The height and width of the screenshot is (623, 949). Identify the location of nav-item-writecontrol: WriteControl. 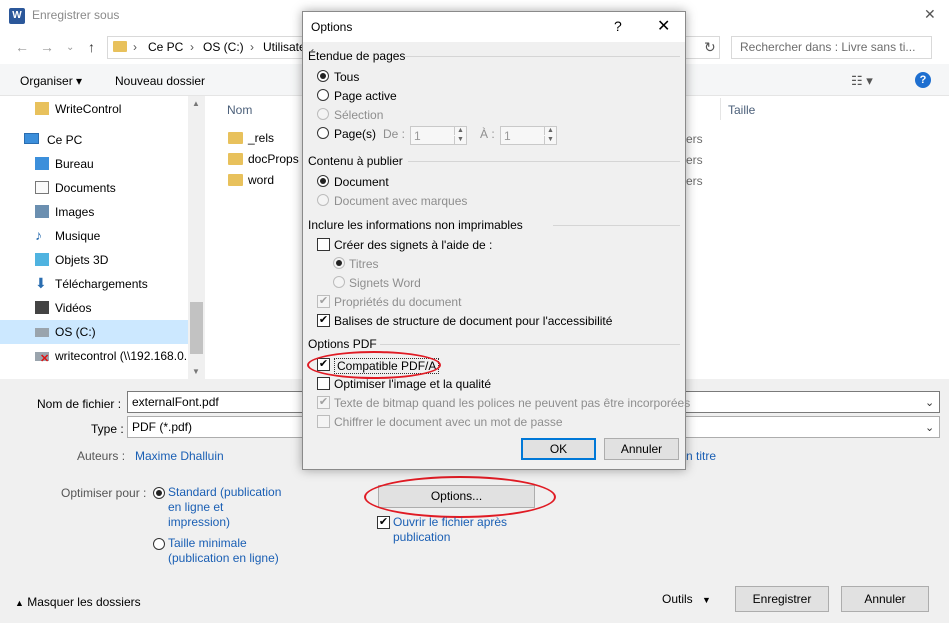
(94, 109).